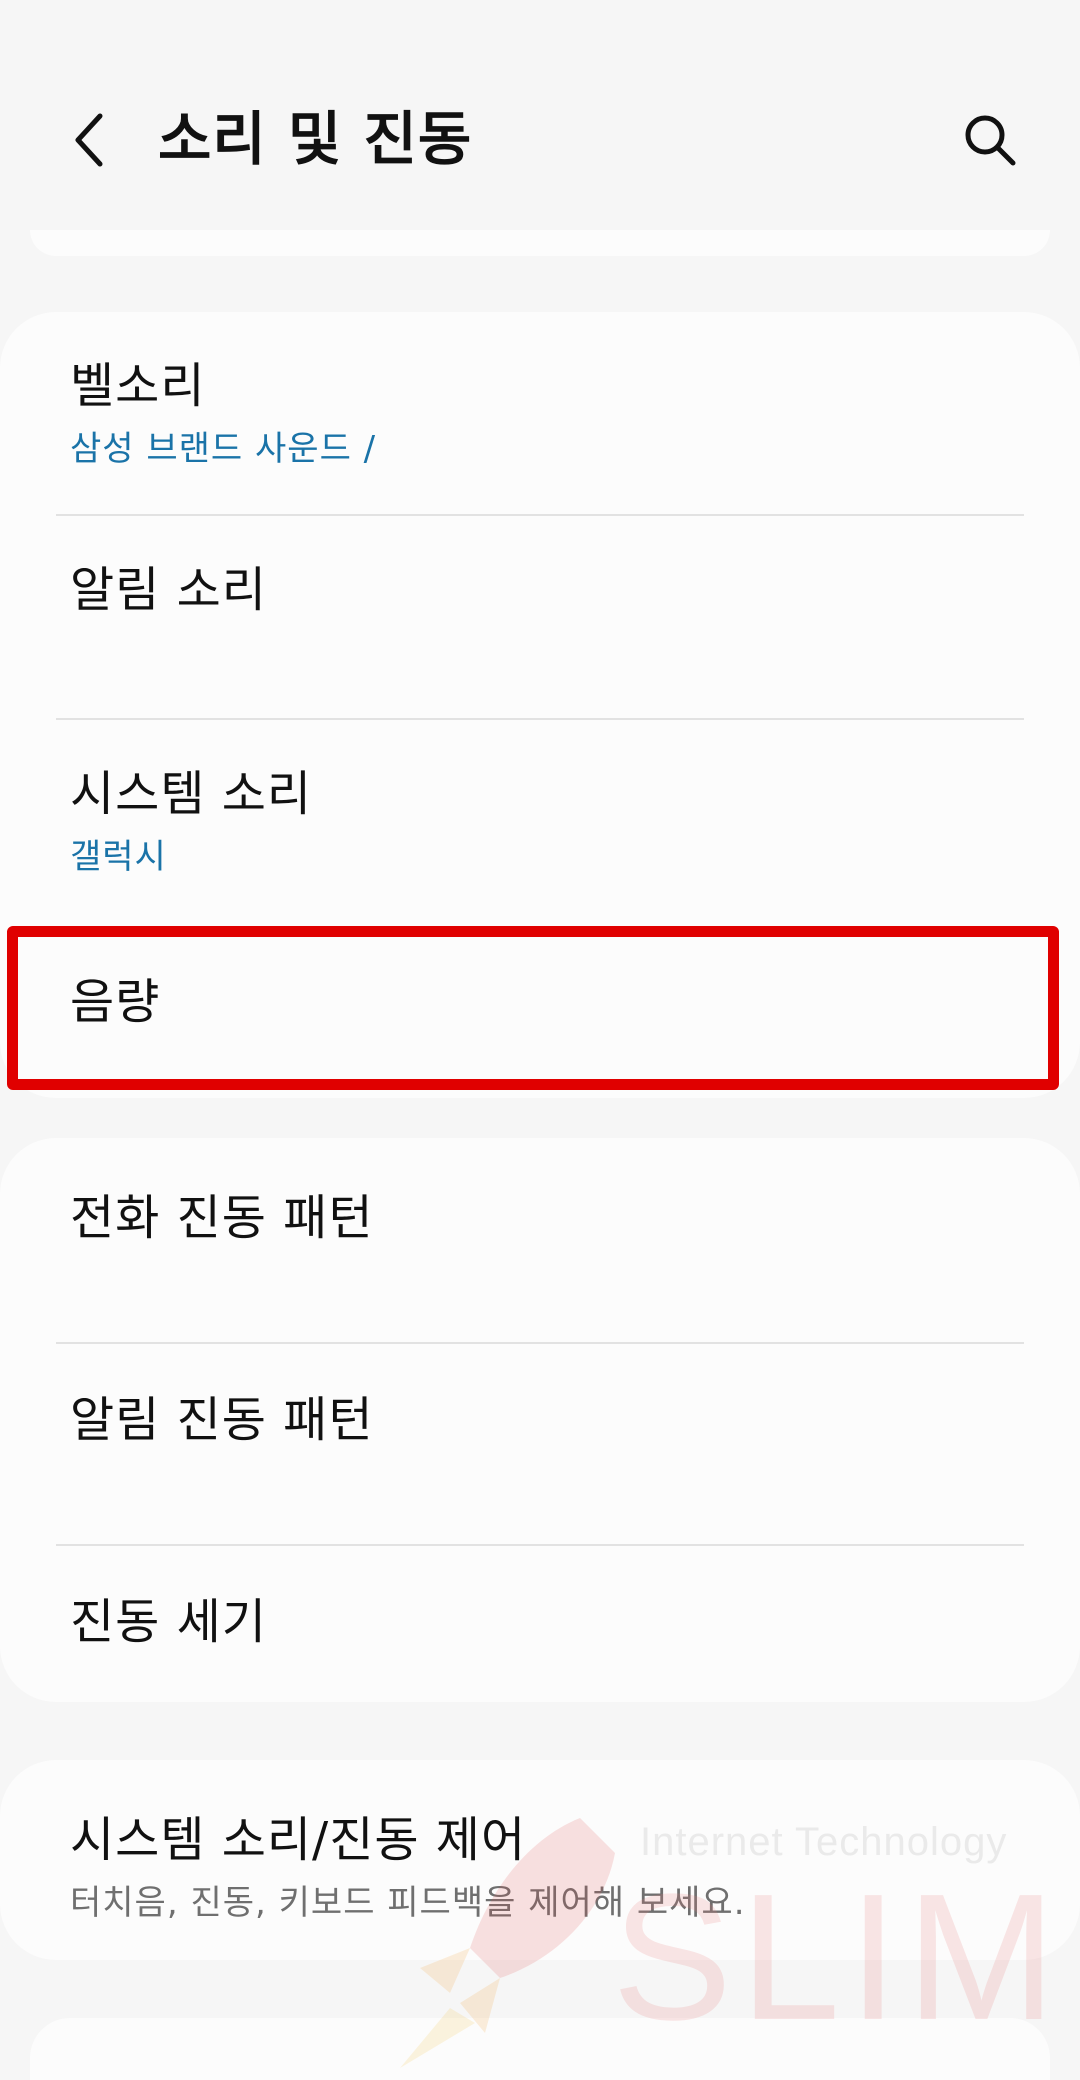  Describe the element at coordinates (540, 115) in the screenshot. I see `app-header: 소리 및 진동` at that location.